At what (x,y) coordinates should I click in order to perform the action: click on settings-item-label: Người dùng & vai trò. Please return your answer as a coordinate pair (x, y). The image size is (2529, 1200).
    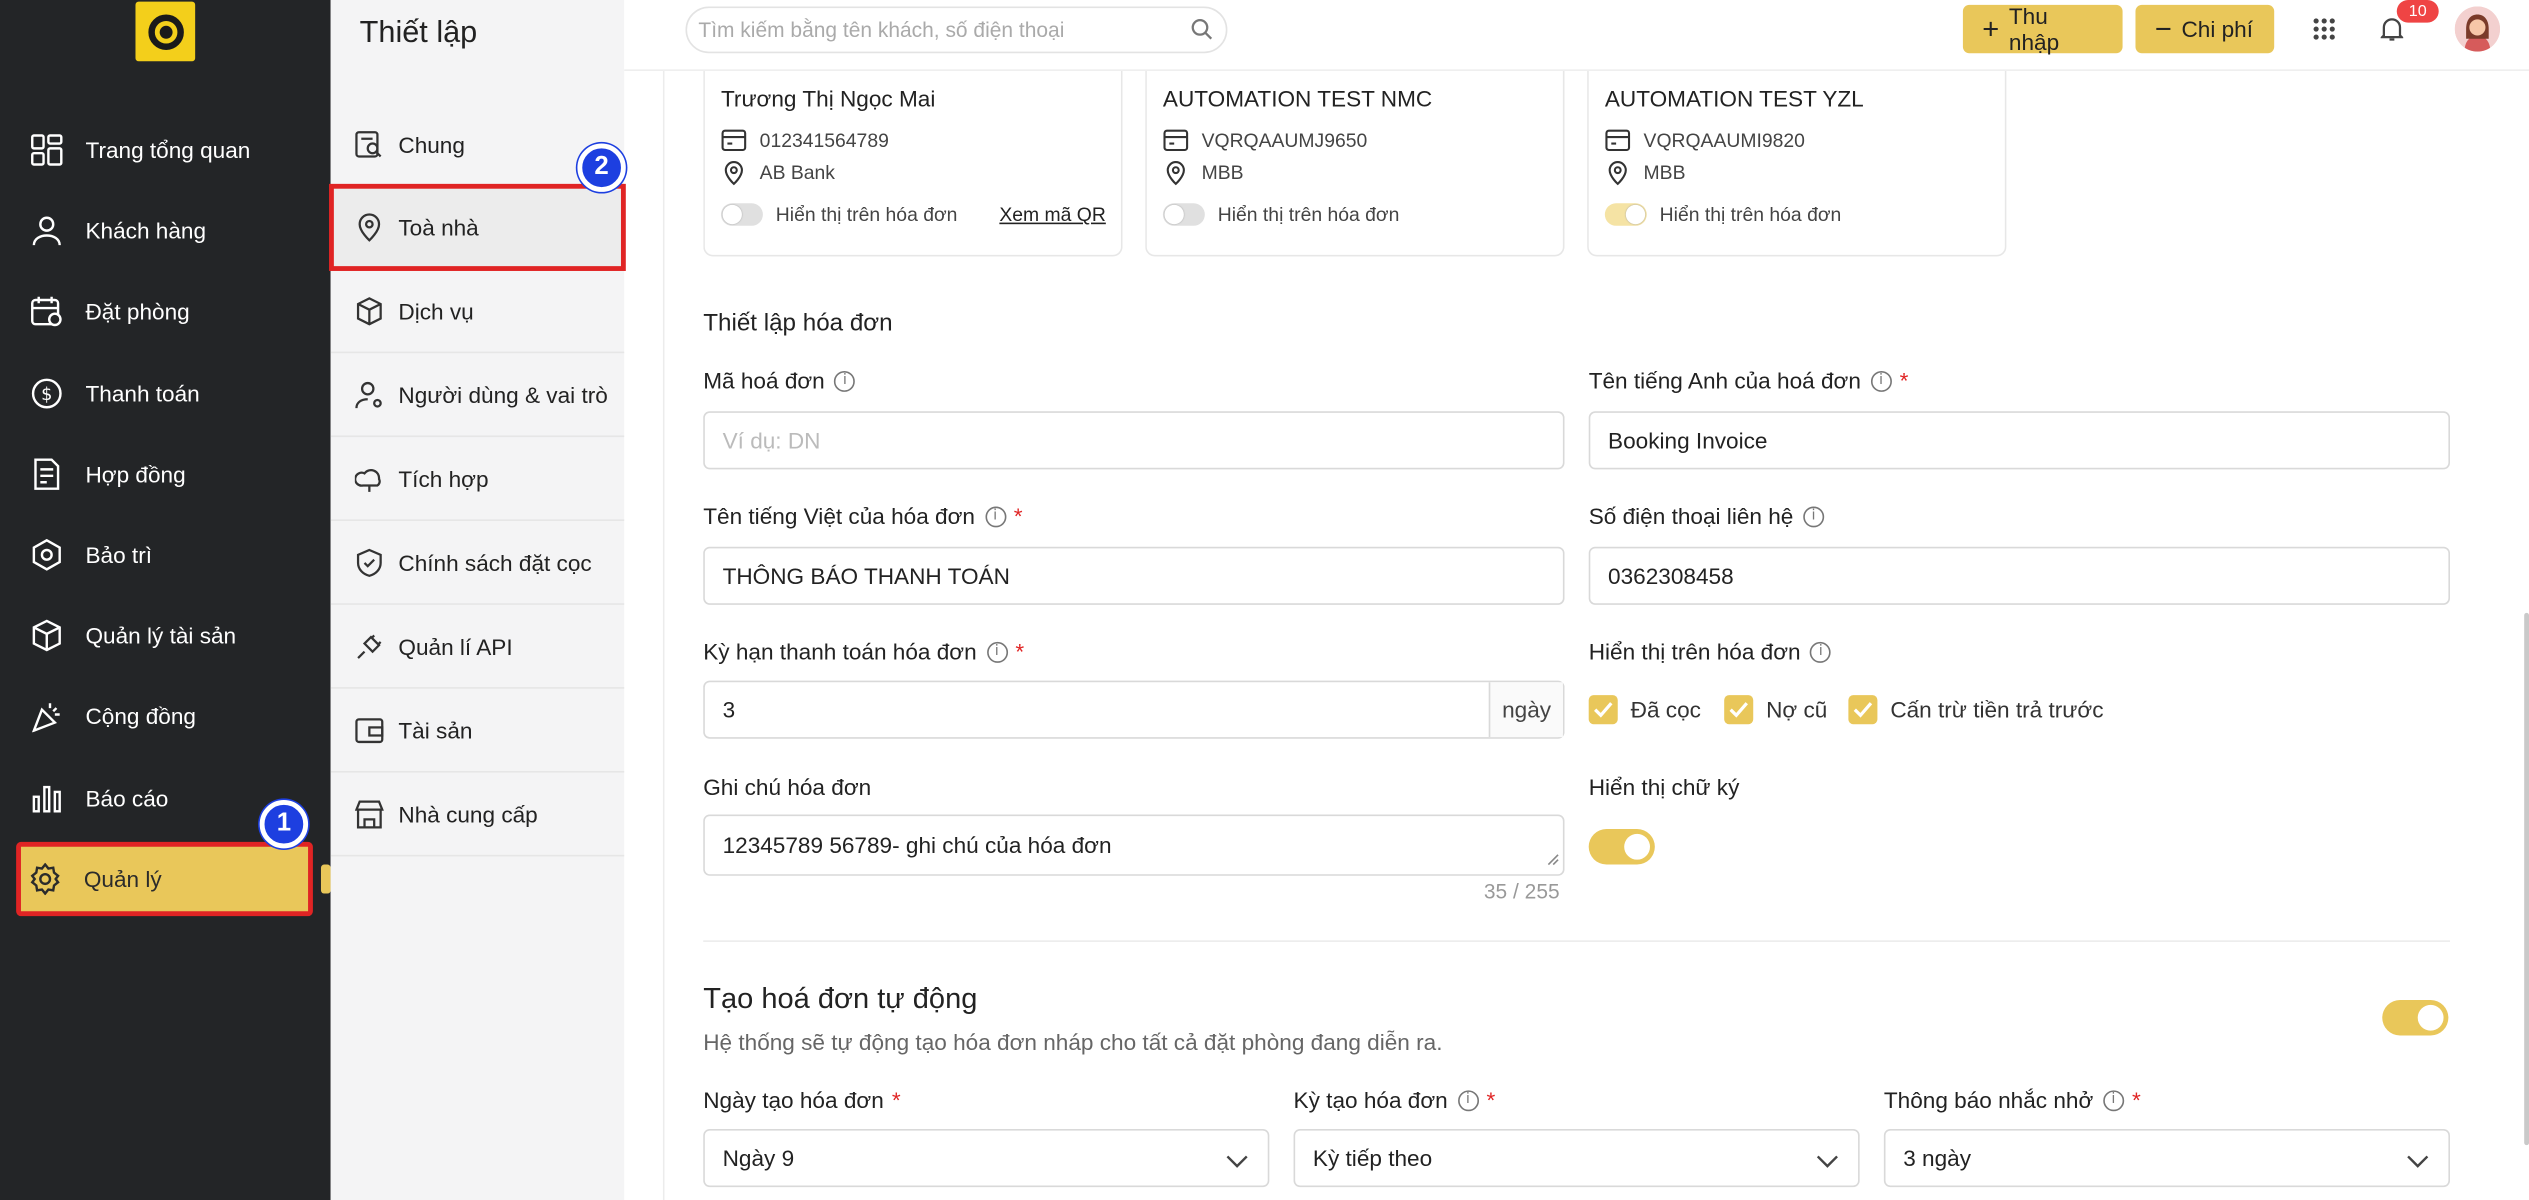
    Looking at the image, I should click on (503, 394).